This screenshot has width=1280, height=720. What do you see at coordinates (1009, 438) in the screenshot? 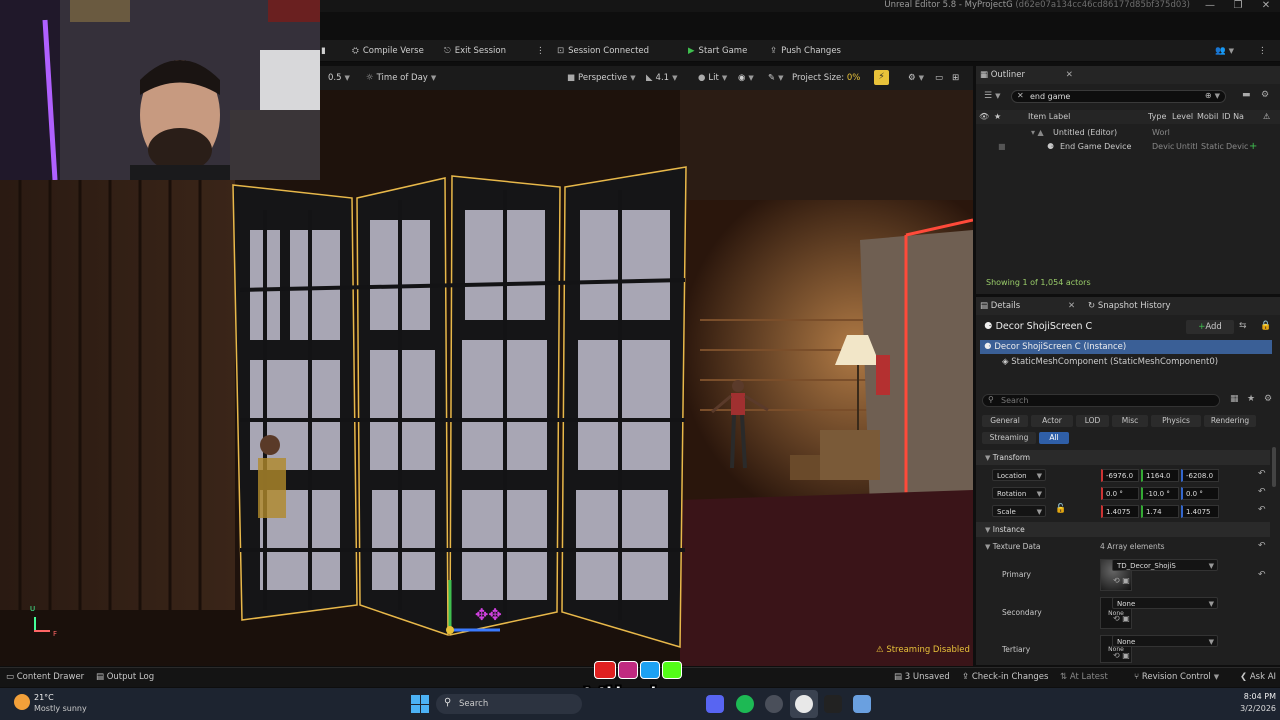
I see `filter-streaming: Streaming` at bounding box center [1009, 438].